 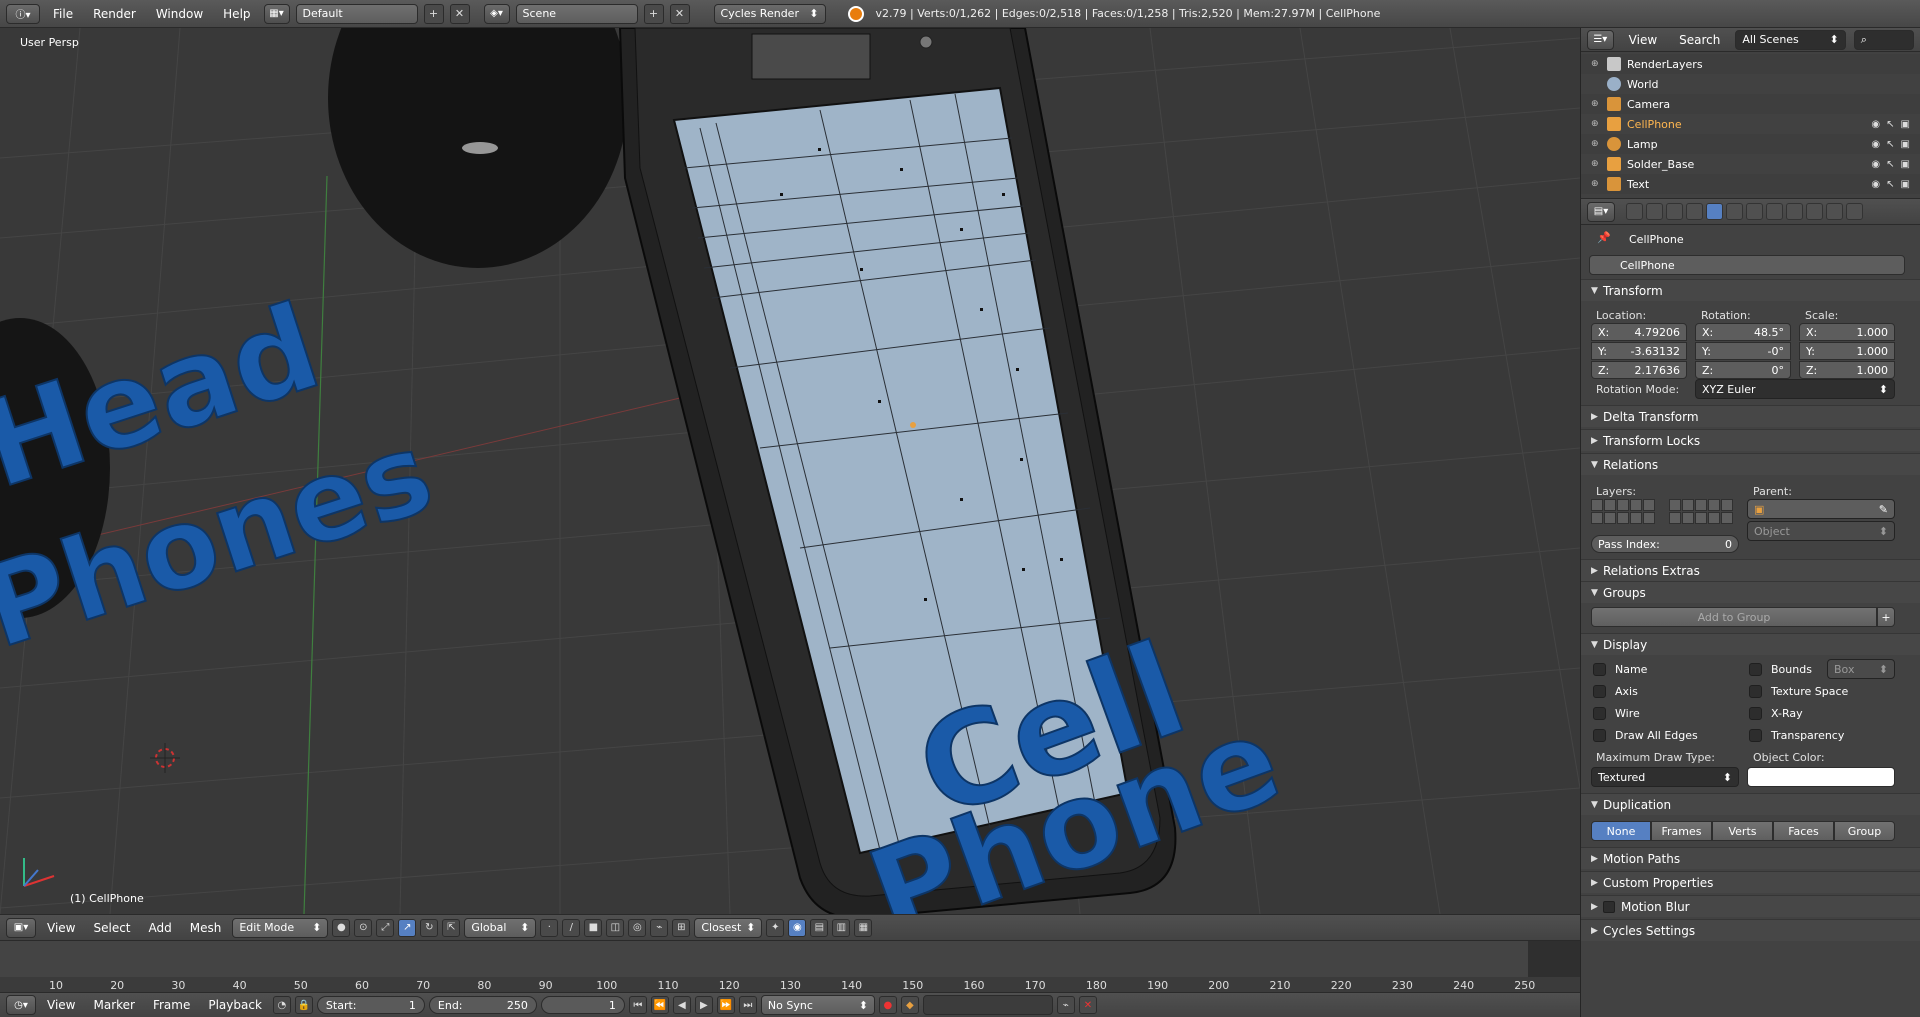 What do you see at coordinates (1743, 332) in the screenshot?
I see `rotation-x-field: X: 48.5°` at bounding box center [1743, 332].